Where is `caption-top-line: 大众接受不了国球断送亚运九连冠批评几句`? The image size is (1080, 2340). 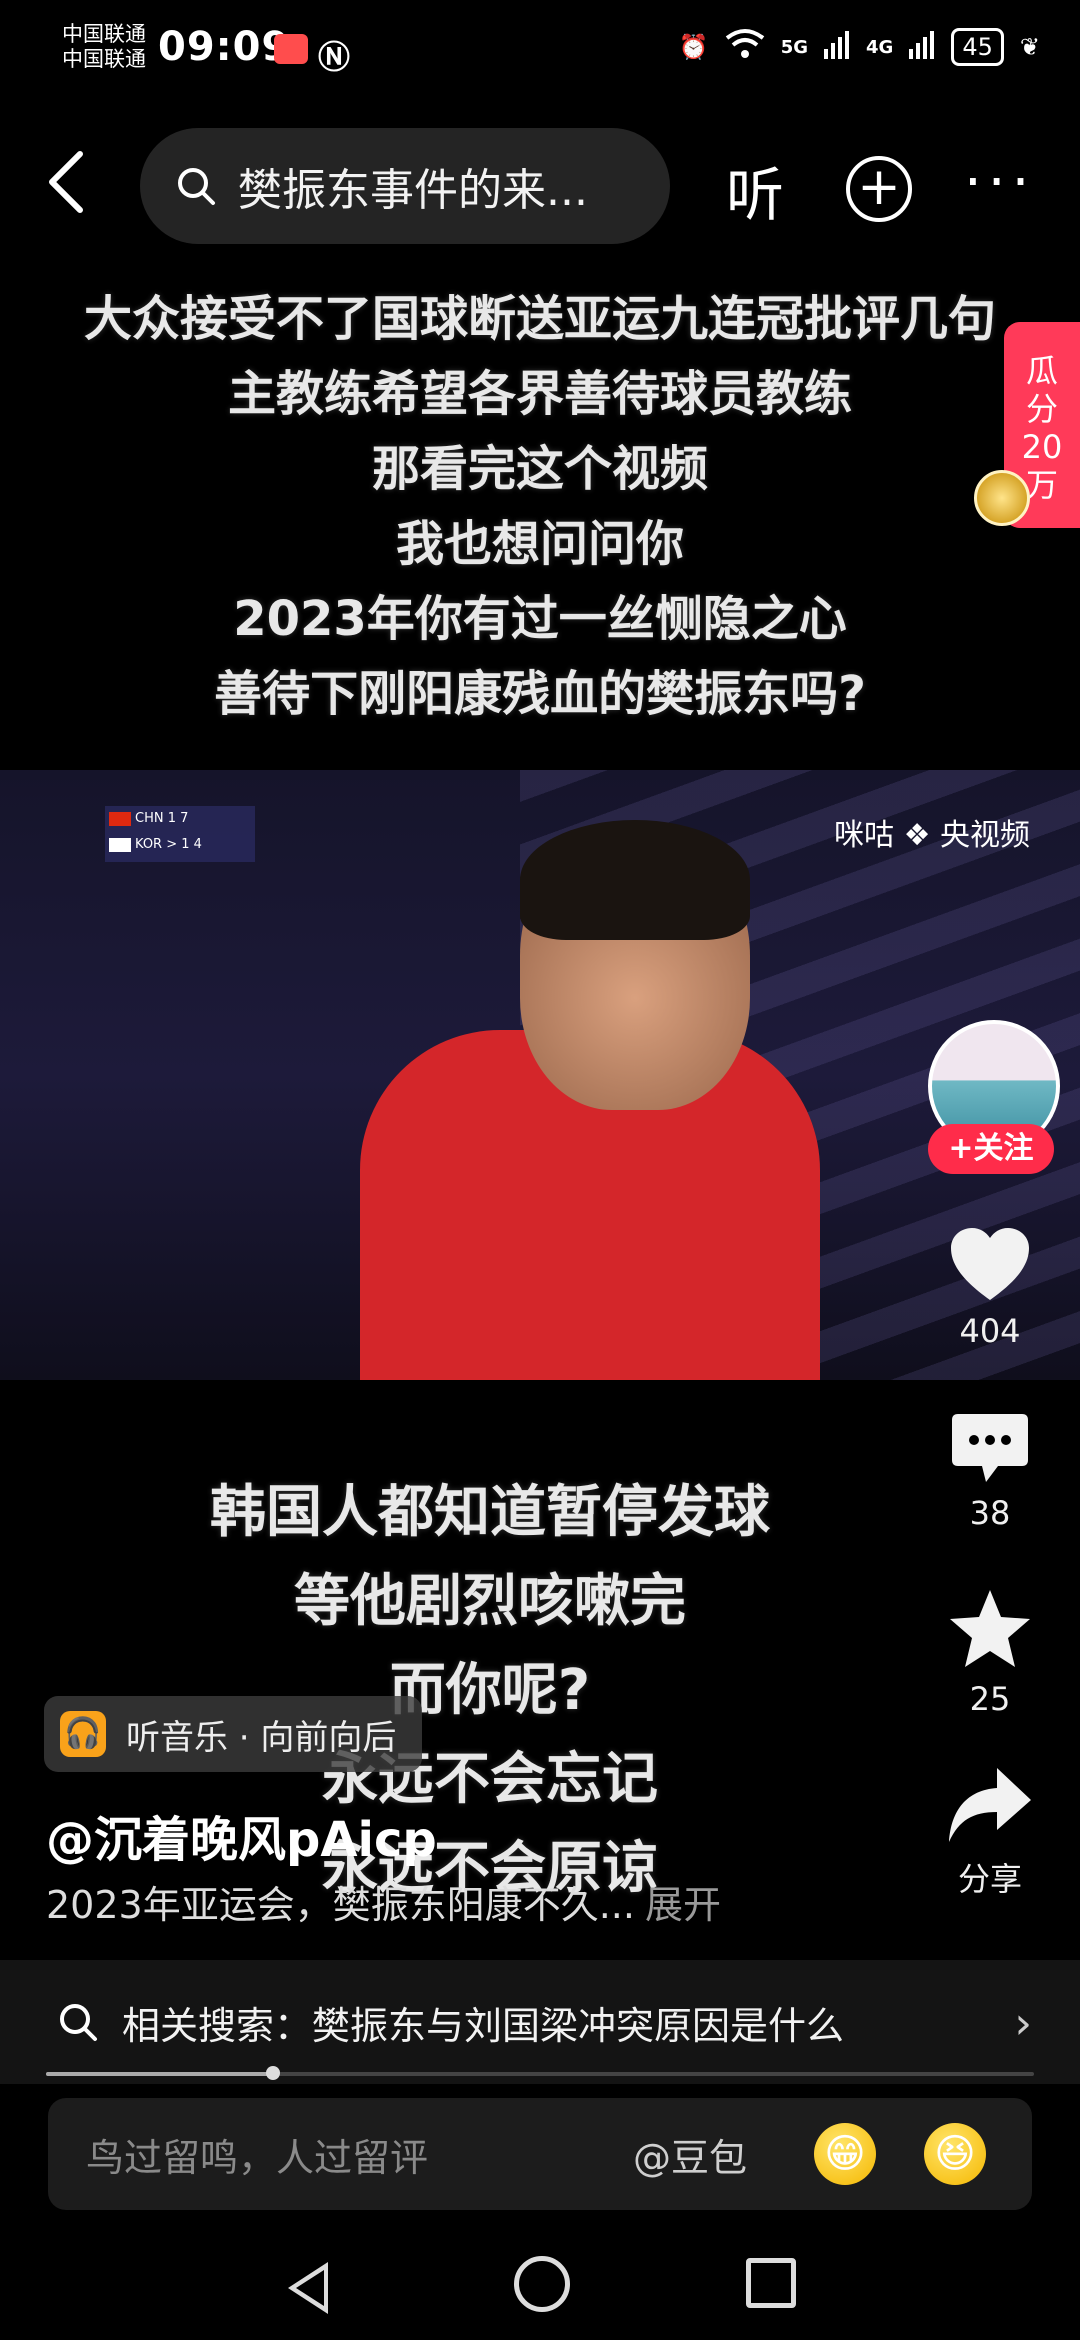 caption-top-line: 大众接受不了国球断送亚运九连冠批评几句 is located at coordinates (539, 319).